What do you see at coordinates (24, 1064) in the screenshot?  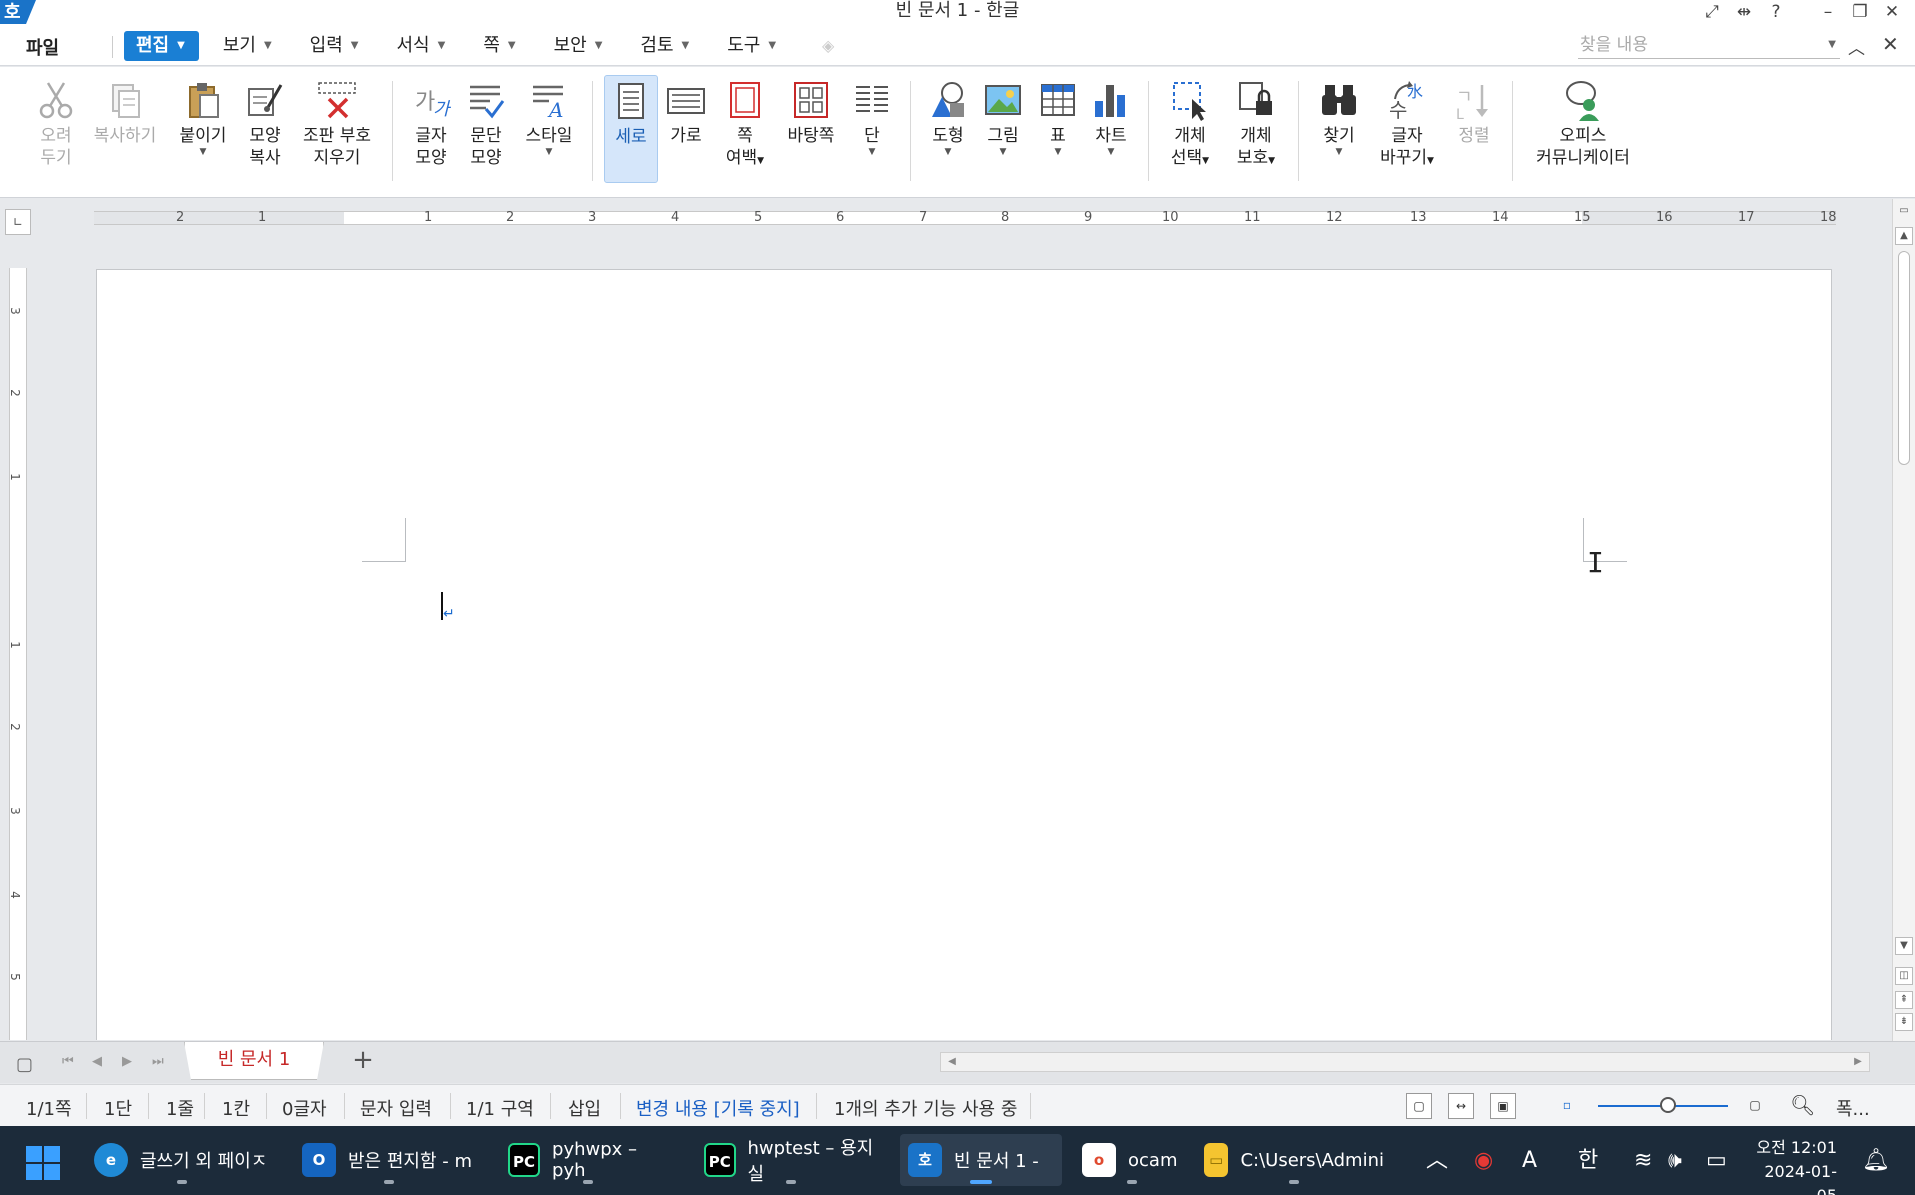 I see `new-window-icon: ▢` at bounding box center [24, 1064].